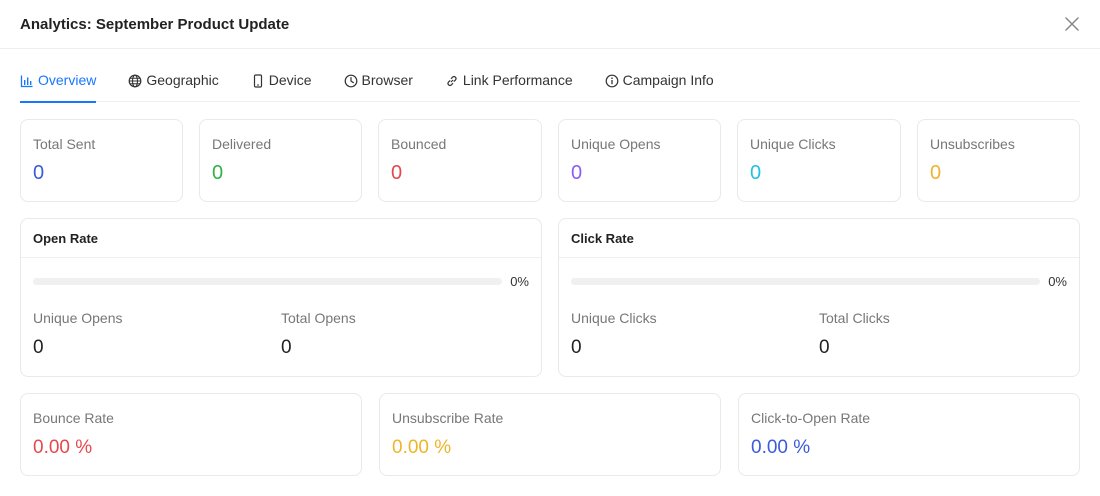 The width and height of the screenshot is (1100, 496). I want to click on total-opens-value: 0, so click(286, 347).